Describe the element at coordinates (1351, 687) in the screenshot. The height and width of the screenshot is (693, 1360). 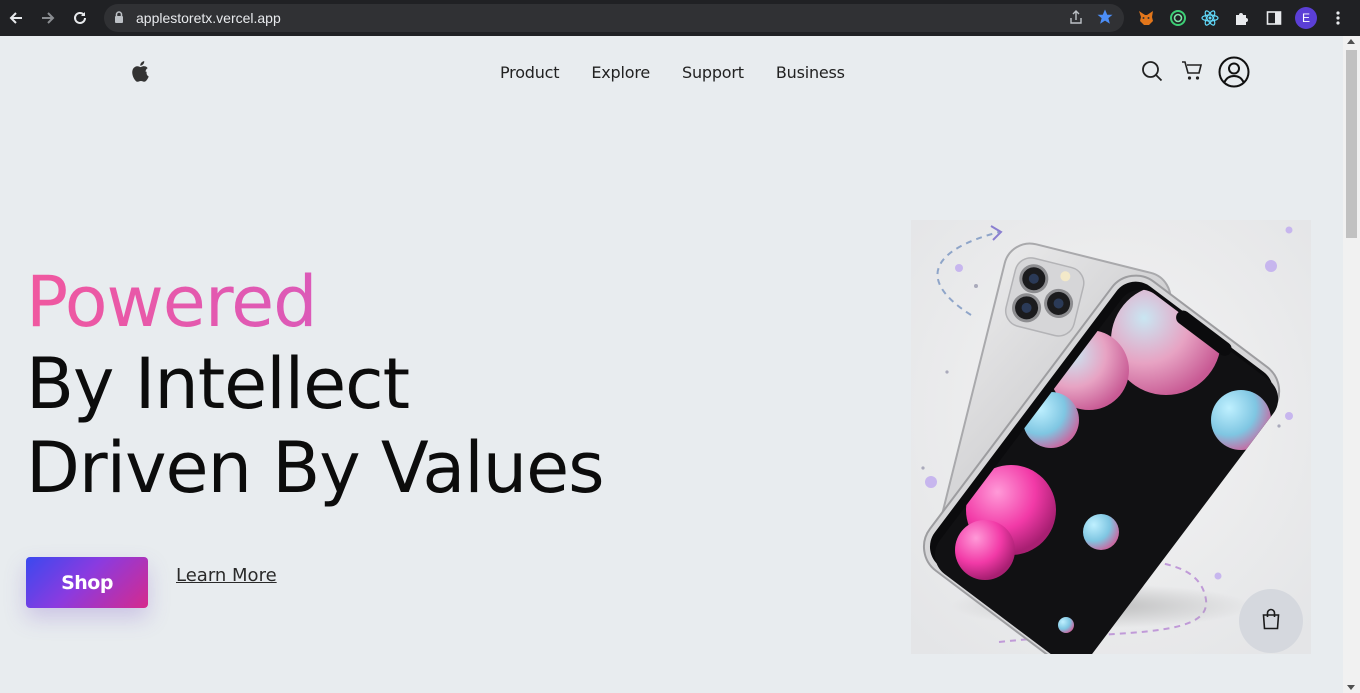
I see `scroll-down-arrow-icon` at that location.